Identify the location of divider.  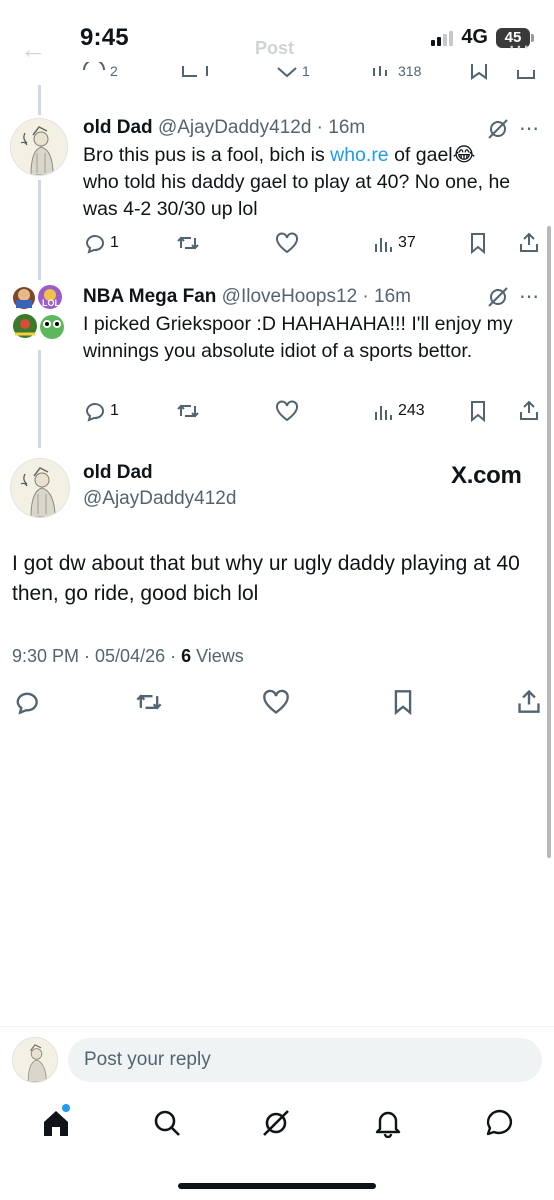
(277, 1026).